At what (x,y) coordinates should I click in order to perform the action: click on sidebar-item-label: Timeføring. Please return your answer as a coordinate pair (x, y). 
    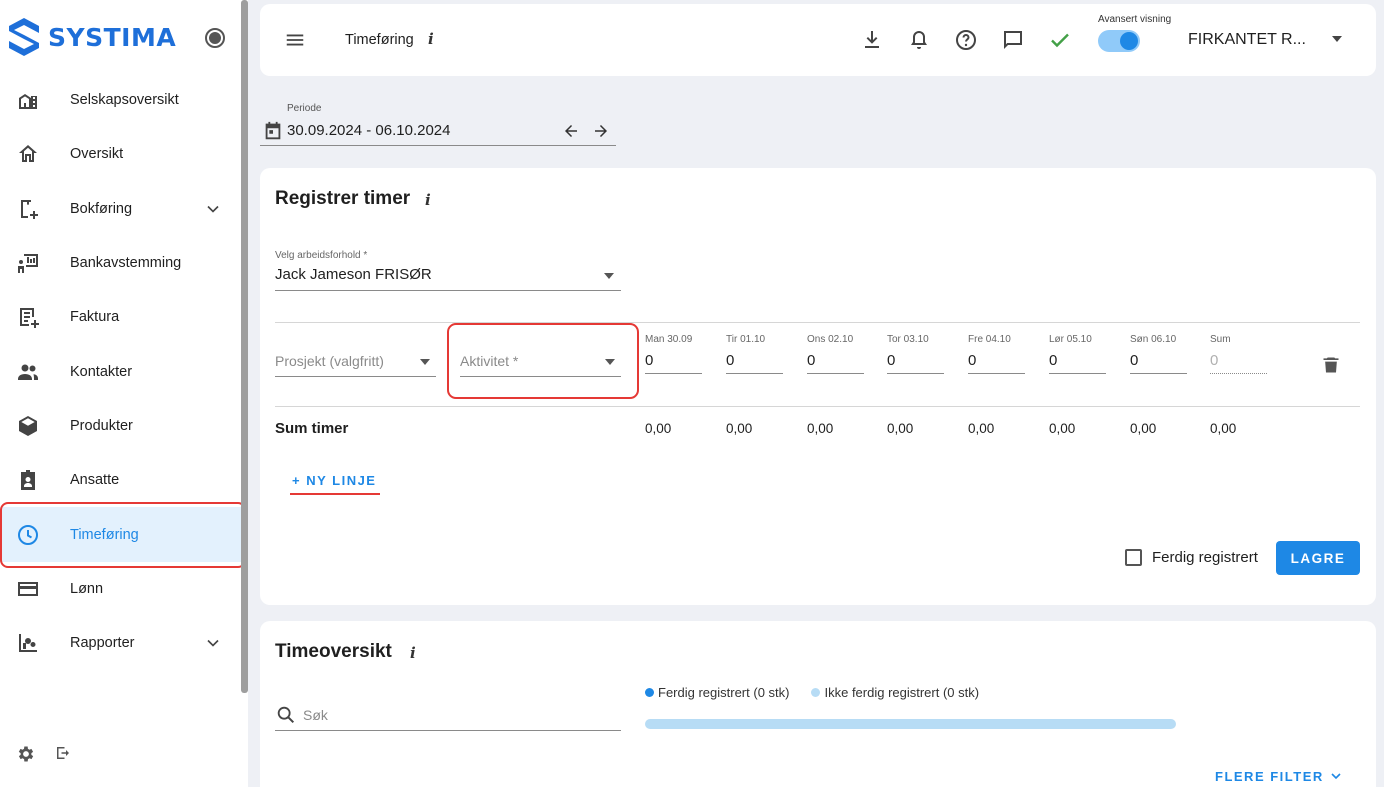
    Looking at the image, I should click on (104, 534).